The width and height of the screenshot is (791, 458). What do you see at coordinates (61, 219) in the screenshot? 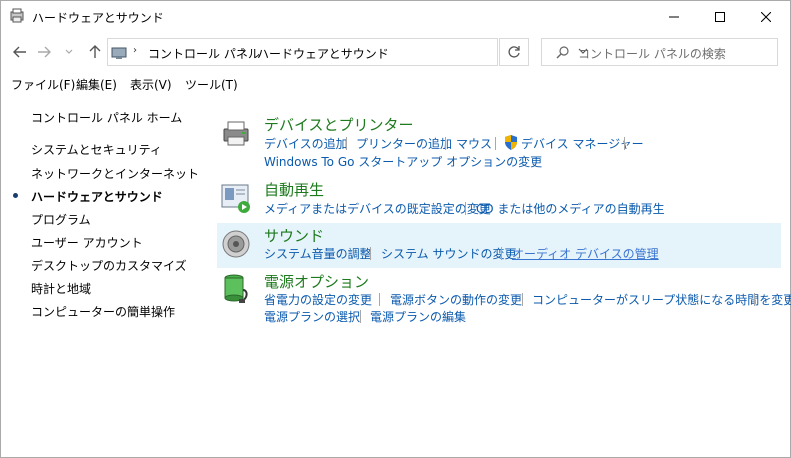
I see `nav-programs: プログラム` at bounding box center [61, 219].